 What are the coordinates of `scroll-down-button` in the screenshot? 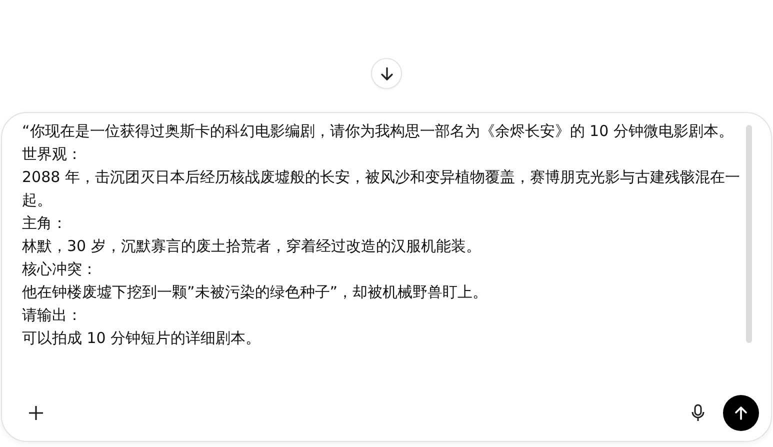 It's located at (386, 73).